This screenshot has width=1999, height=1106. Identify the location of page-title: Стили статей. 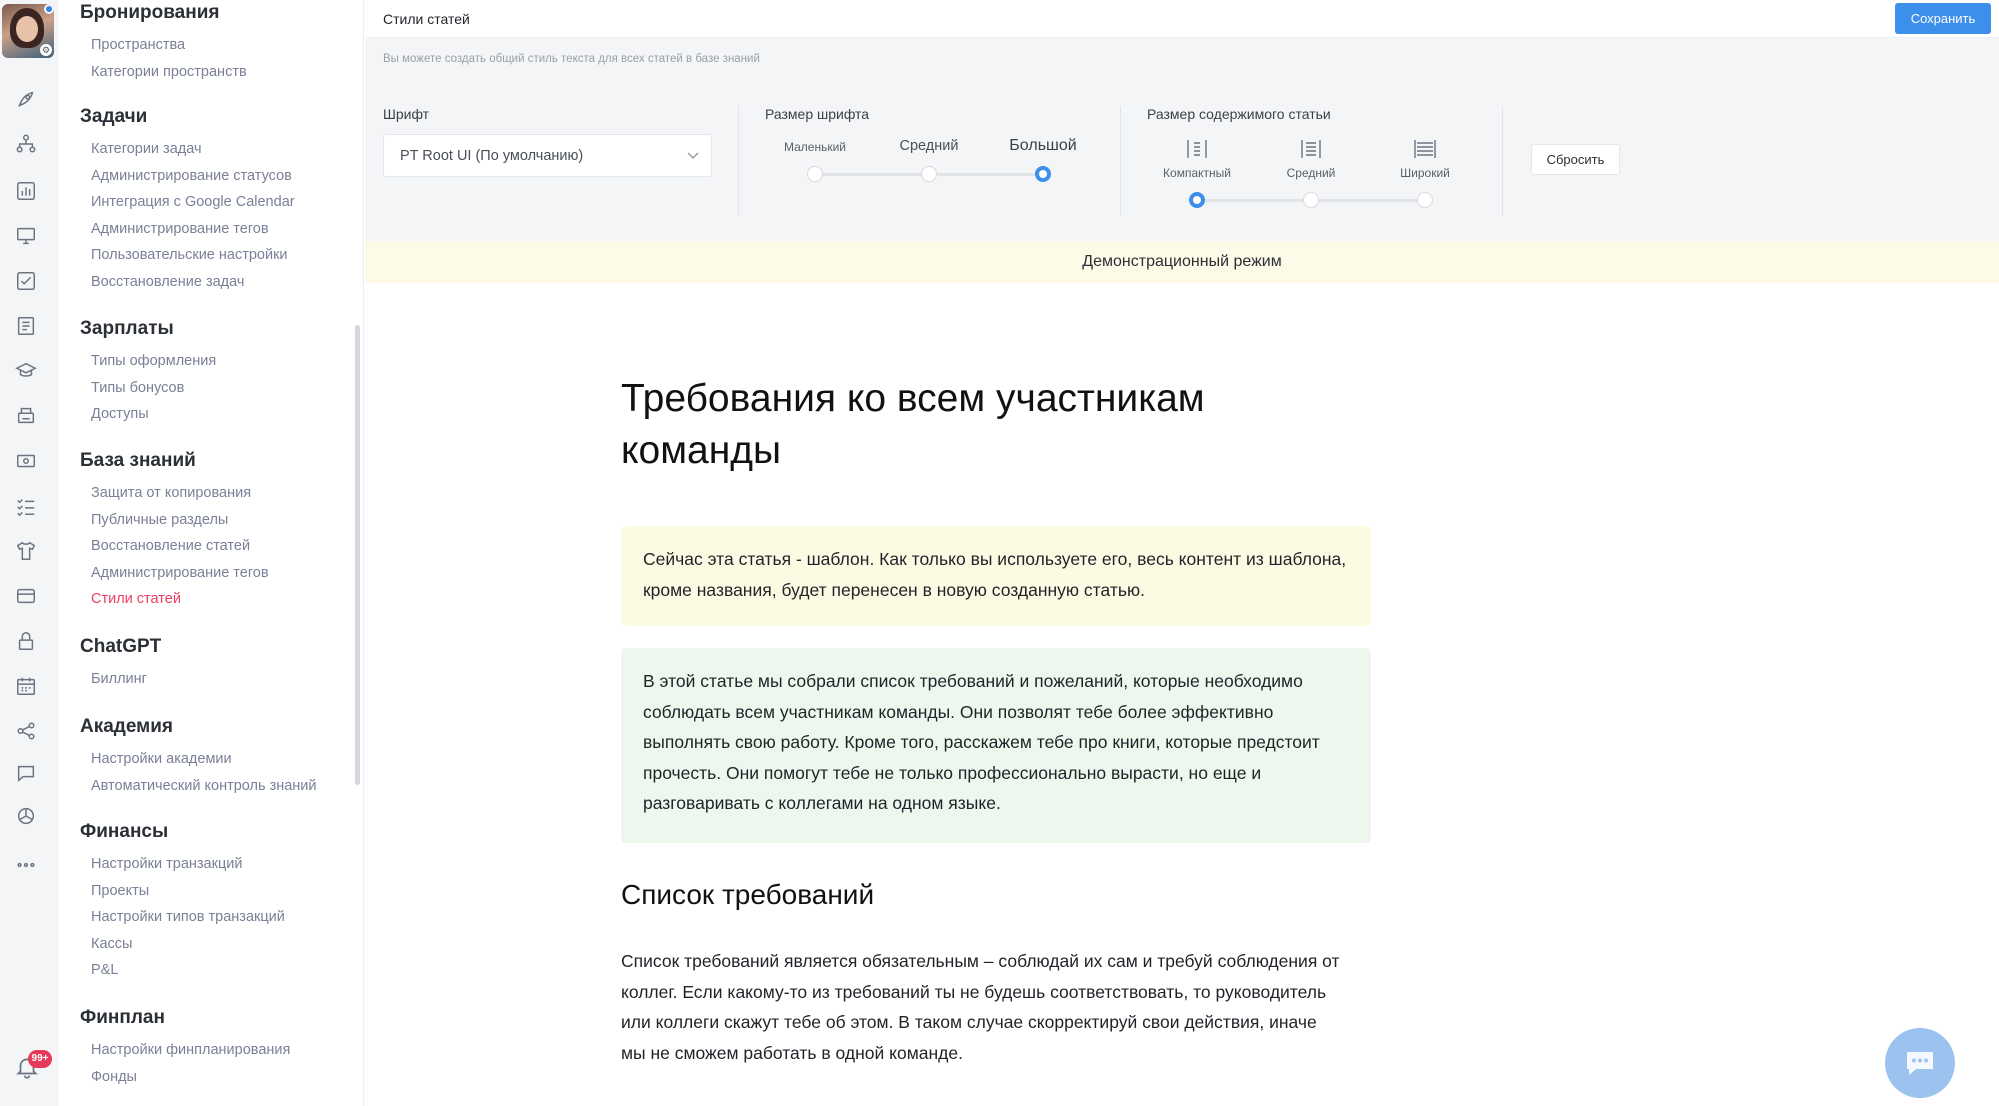
(426, 19).